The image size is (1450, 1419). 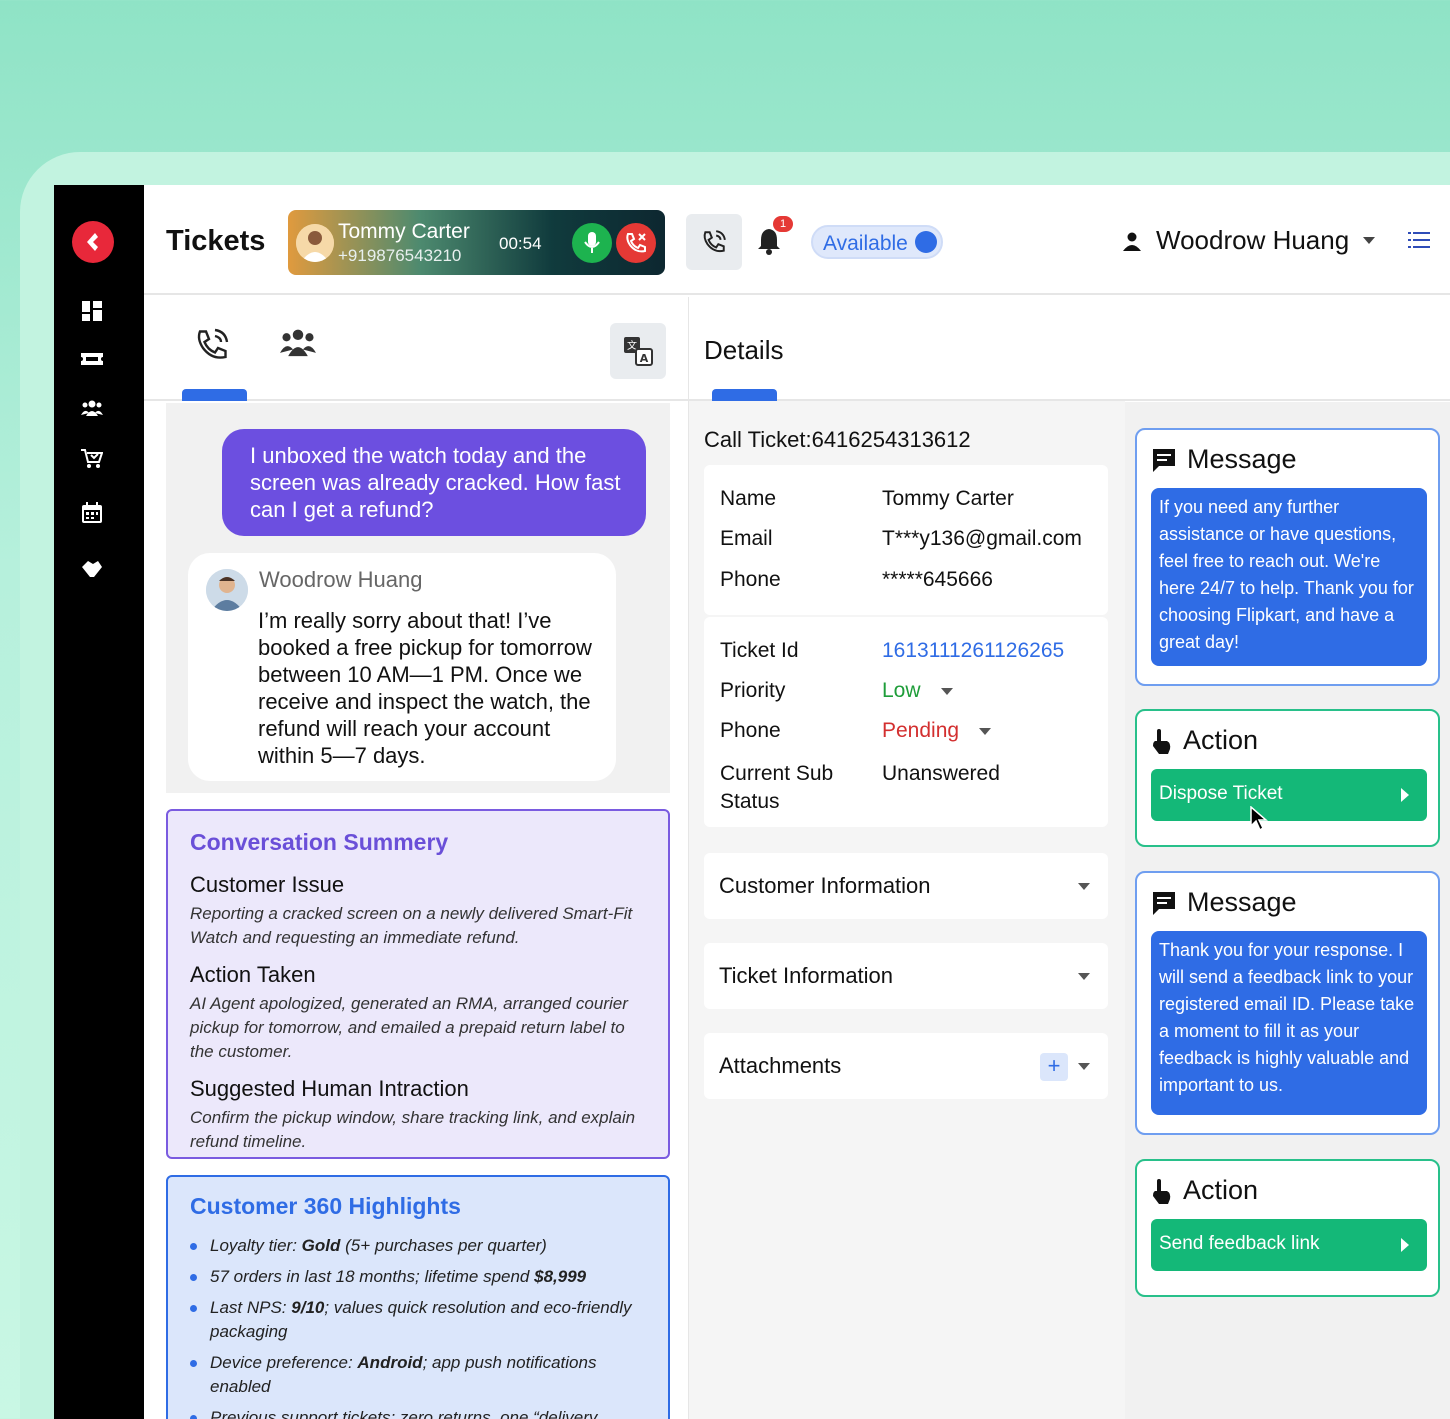 What do you see at coordinates (227, 590) in the screenshot?
I see `agent-avatar` at bounding box center [227, 590].